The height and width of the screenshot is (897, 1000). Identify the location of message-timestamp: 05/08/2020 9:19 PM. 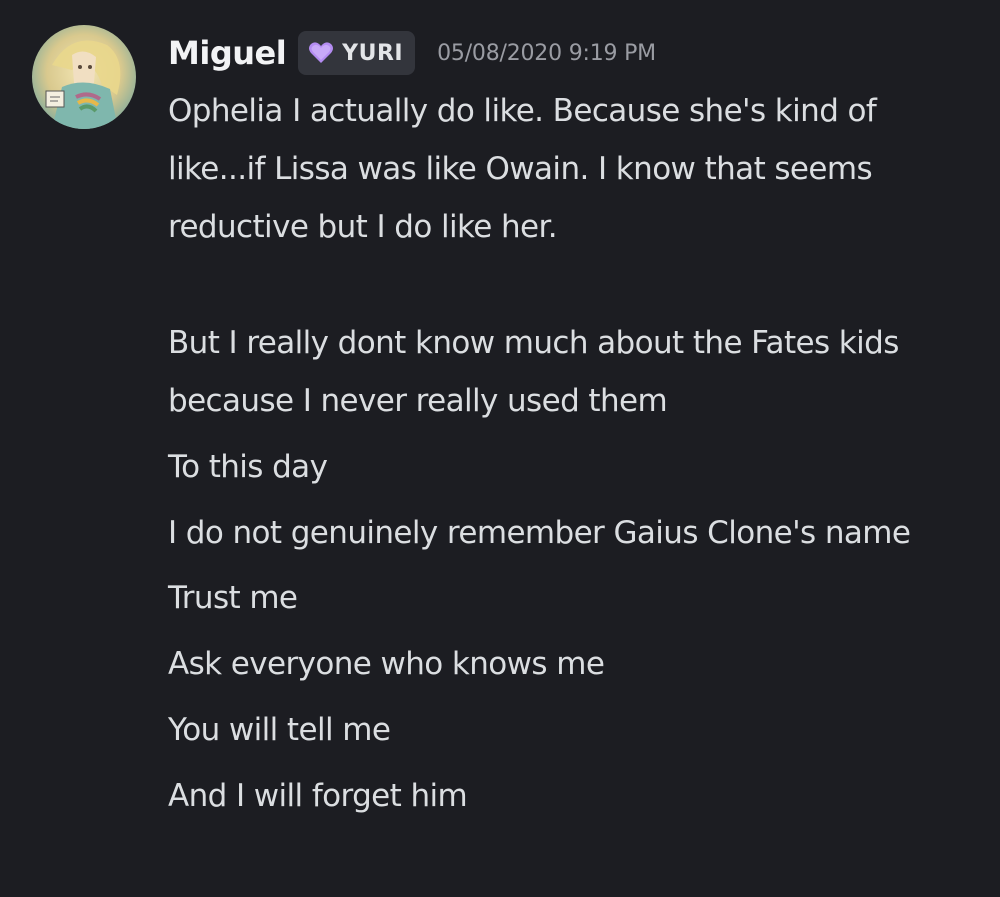
(546, 53).